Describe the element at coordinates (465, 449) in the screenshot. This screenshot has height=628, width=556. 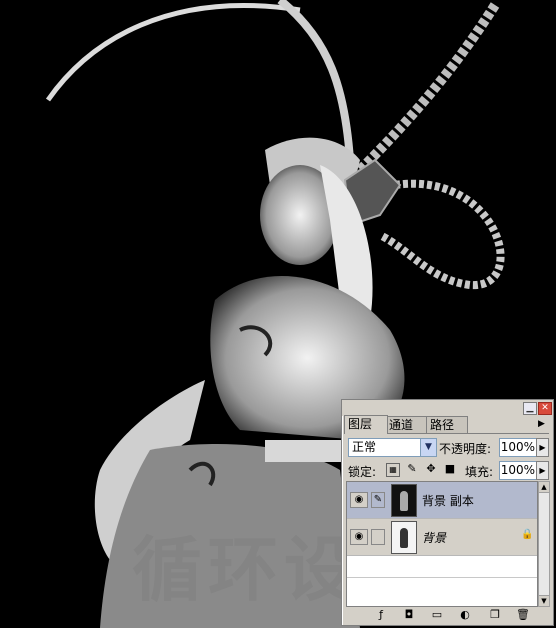
I see `opacity-label: 不透明度:` at that location.